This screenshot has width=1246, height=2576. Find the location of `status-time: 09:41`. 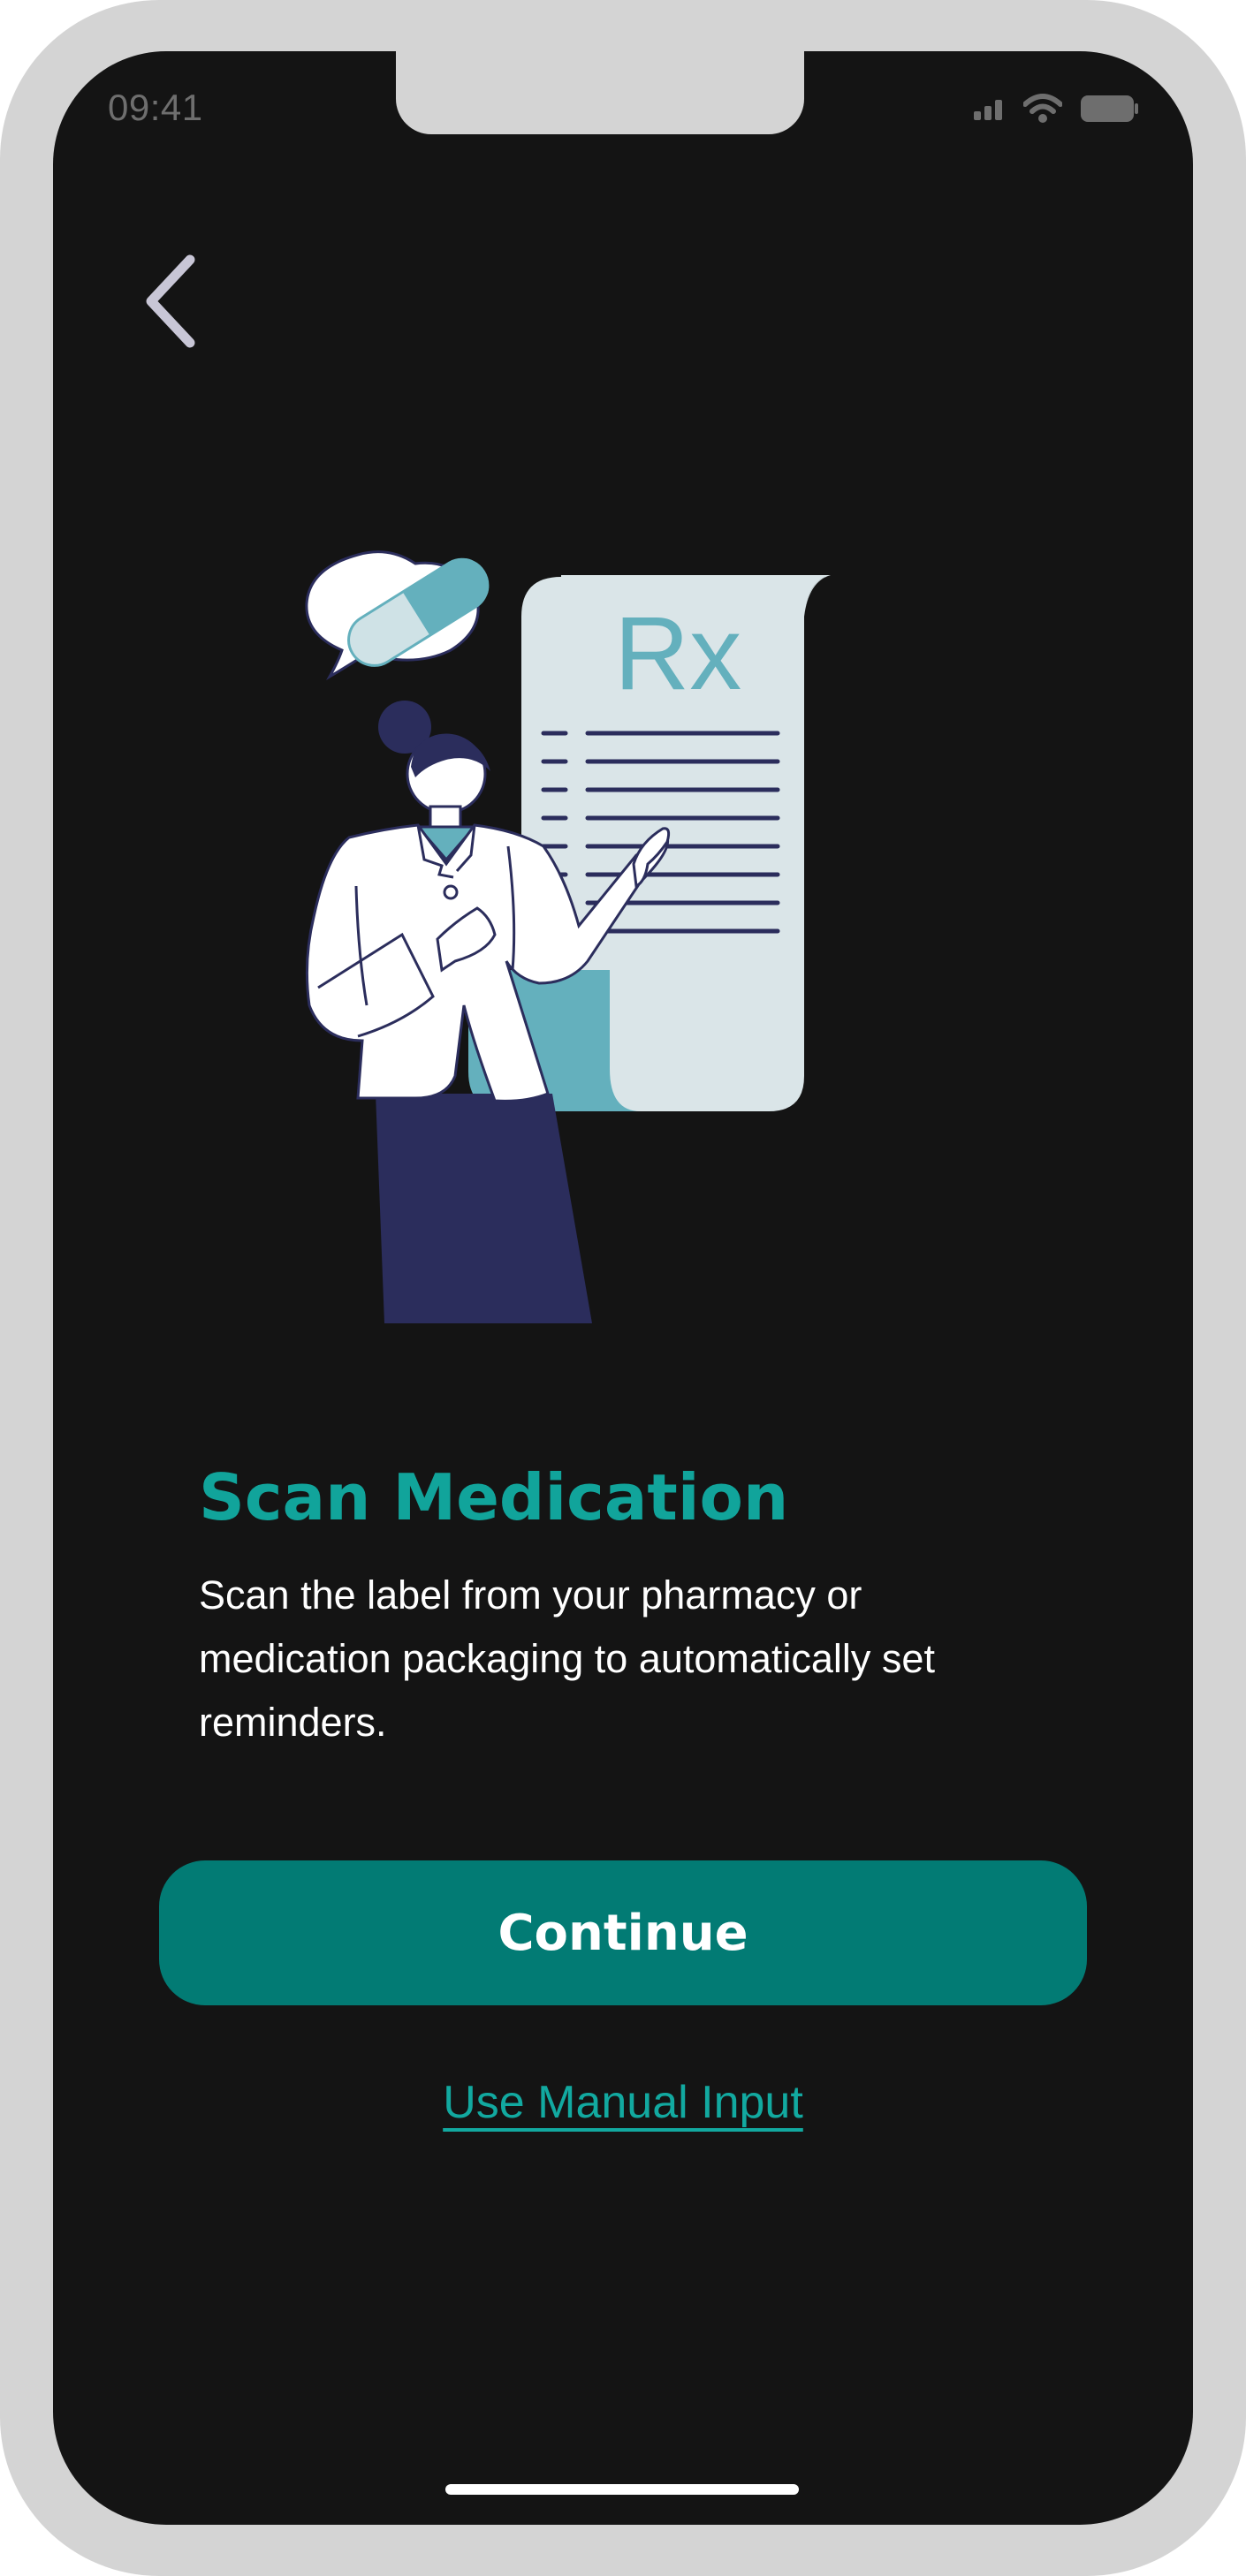

status-time: 09:41 is located at coordinates (155, 108).